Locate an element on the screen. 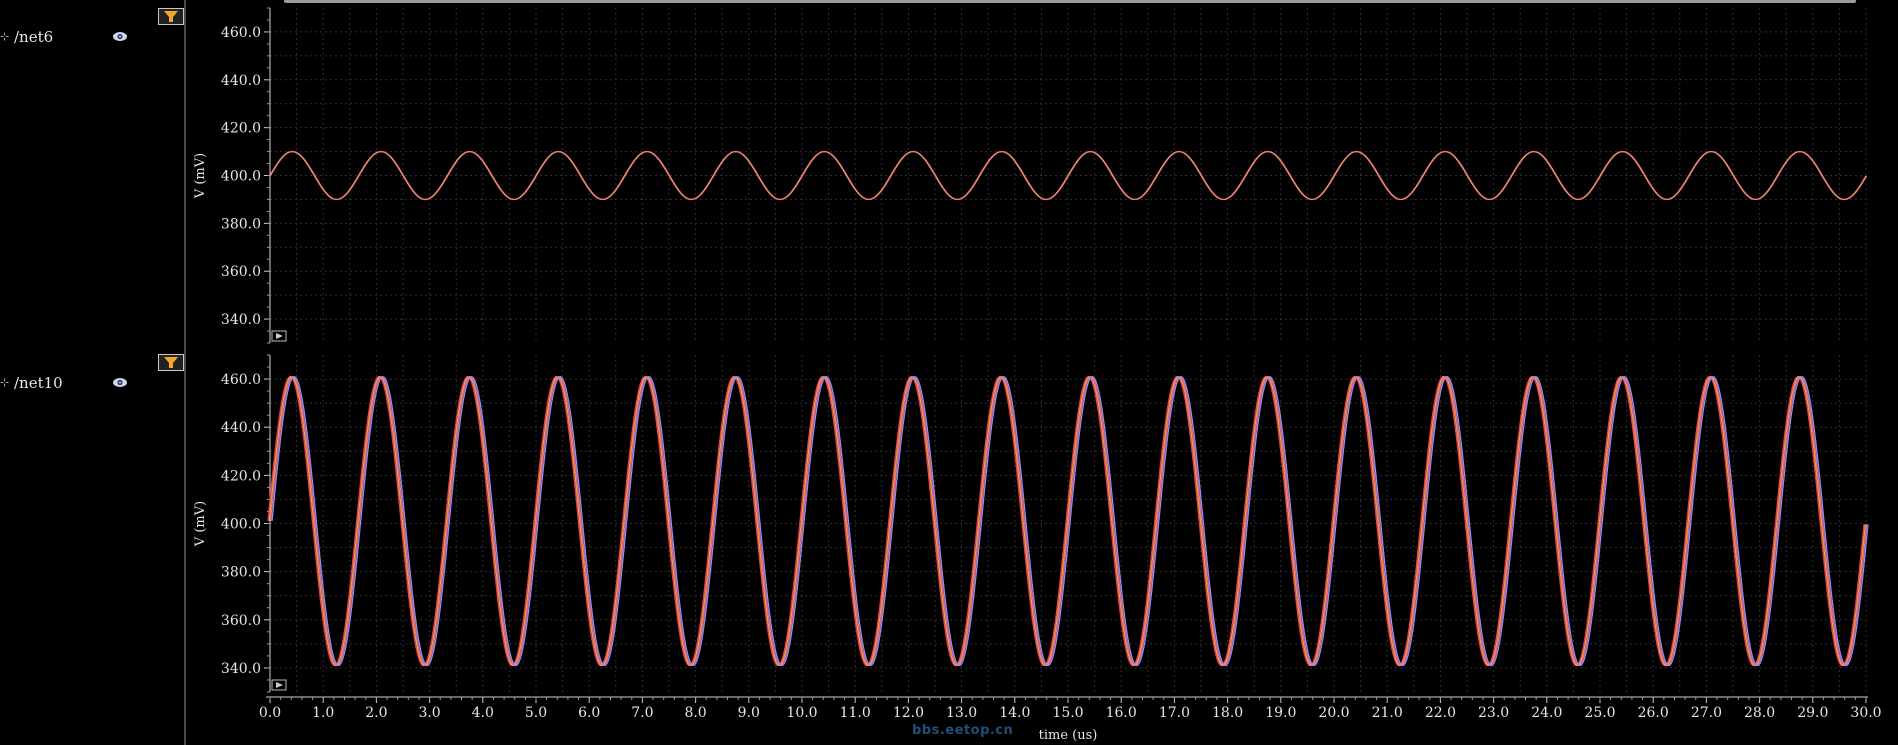 This screenshot has height=745, width=1898. x-tick-label: 16.0 is located at coordinates (1121, 713).